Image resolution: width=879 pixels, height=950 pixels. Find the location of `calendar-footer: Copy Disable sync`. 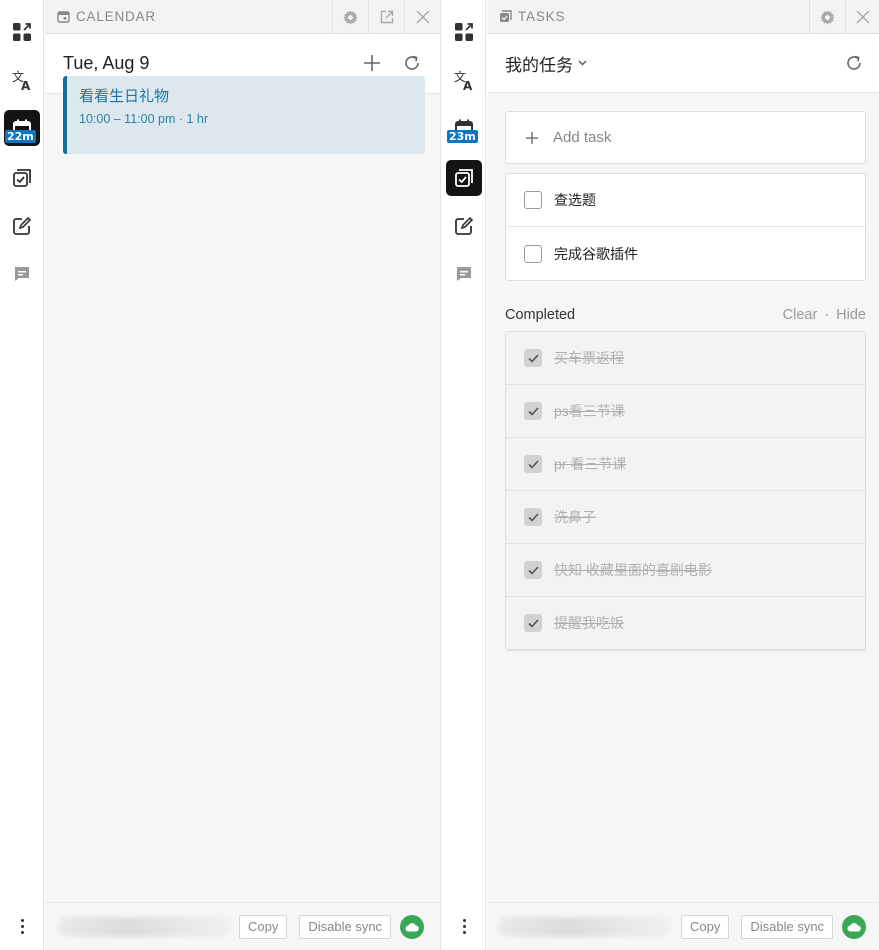

calendar-footer: Copy Disable sync is located at coordinates (242, 926).